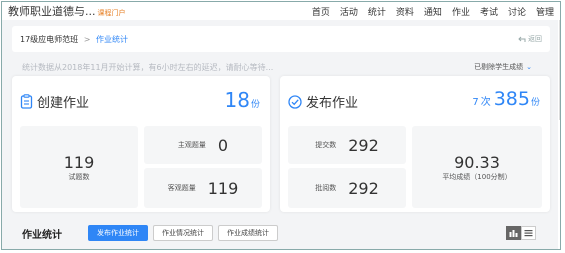 The height and width of the screenshot is (253, 565). What do you see at coordinates (559, 70) in the screenshot?
I see `scrollbar` at bounding box center [559, 70].